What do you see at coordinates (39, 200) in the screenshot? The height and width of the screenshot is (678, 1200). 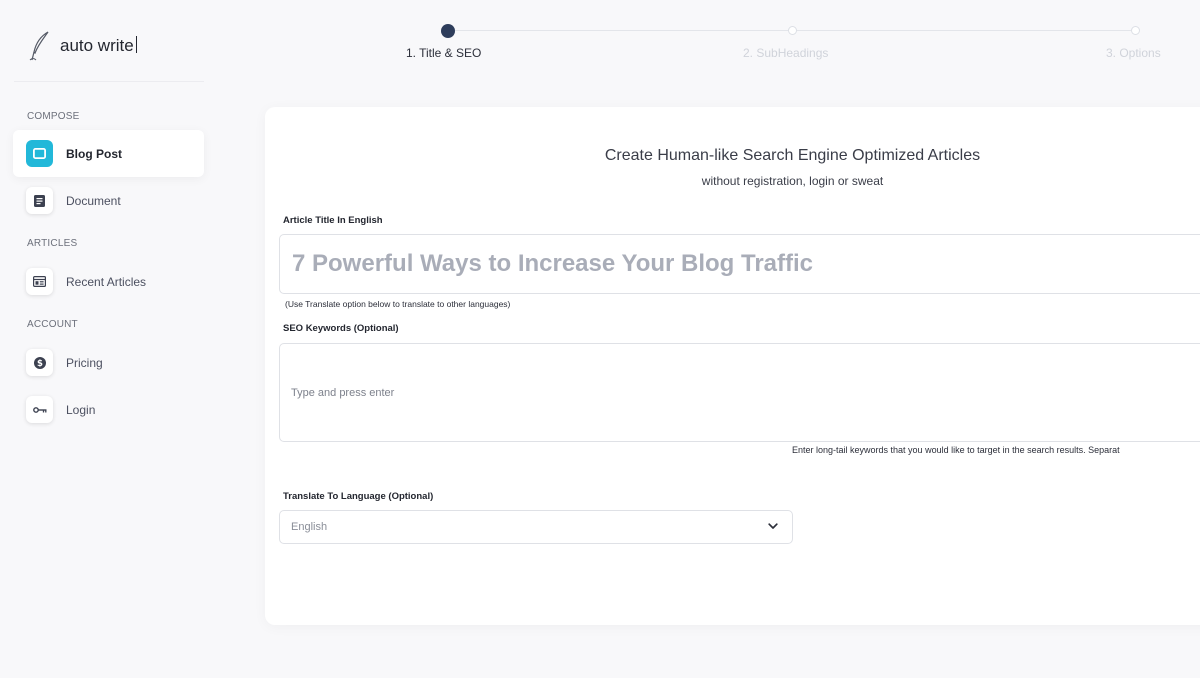 I see `document-icon` at bounding box center [39, 200].